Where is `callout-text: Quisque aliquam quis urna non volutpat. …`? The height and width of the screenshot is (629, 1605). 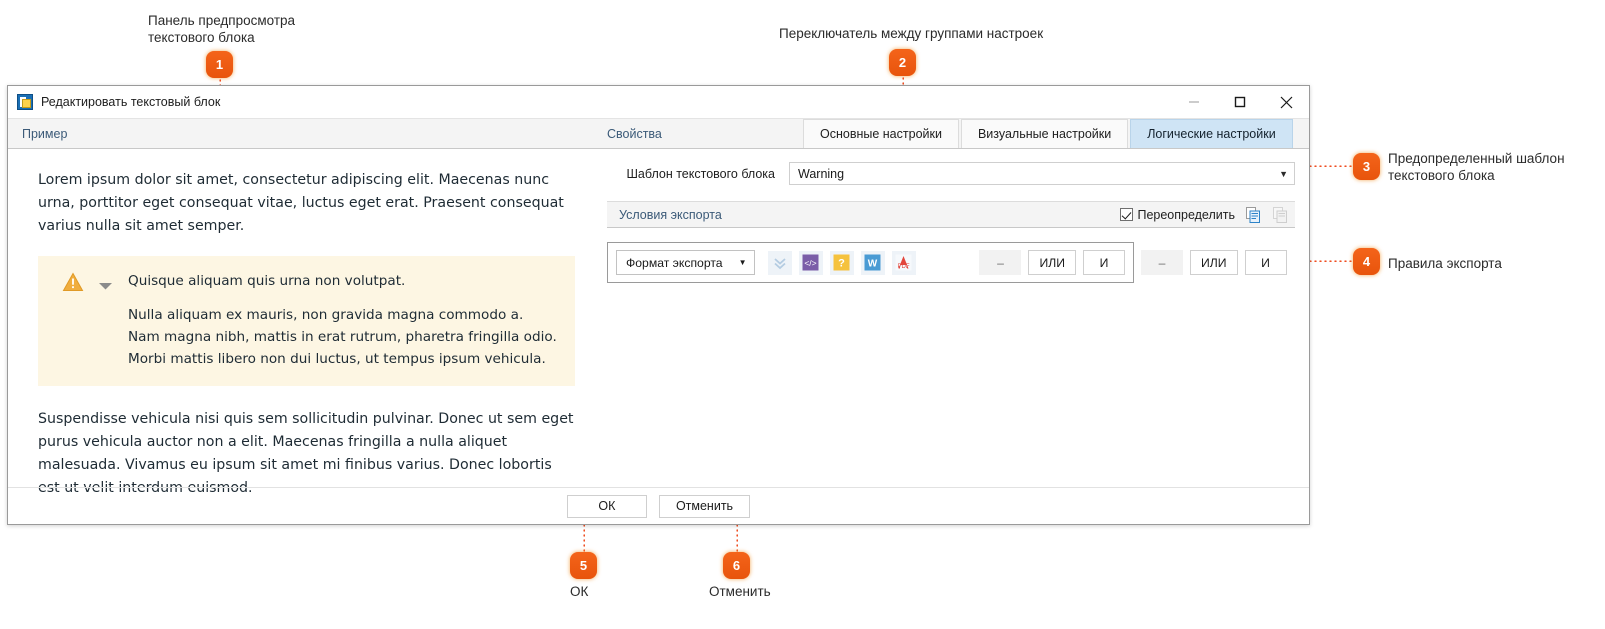
callout-text: Quisque aliquam quis urna non volutpat. … is located at coordinates (343, 320).